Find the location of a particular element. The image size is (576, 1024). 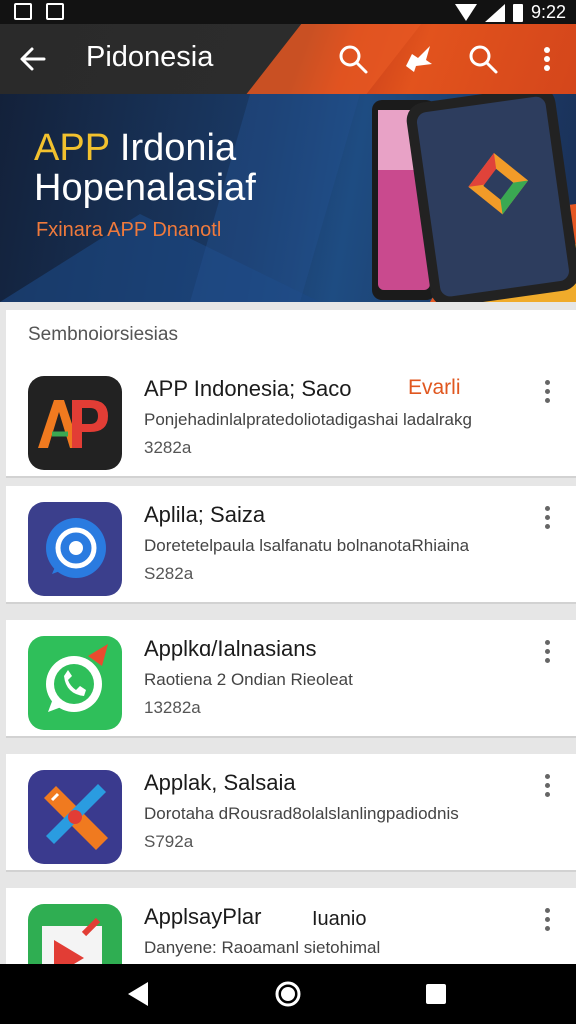

app-badge: Evarli is located at coordinates (434, 387).